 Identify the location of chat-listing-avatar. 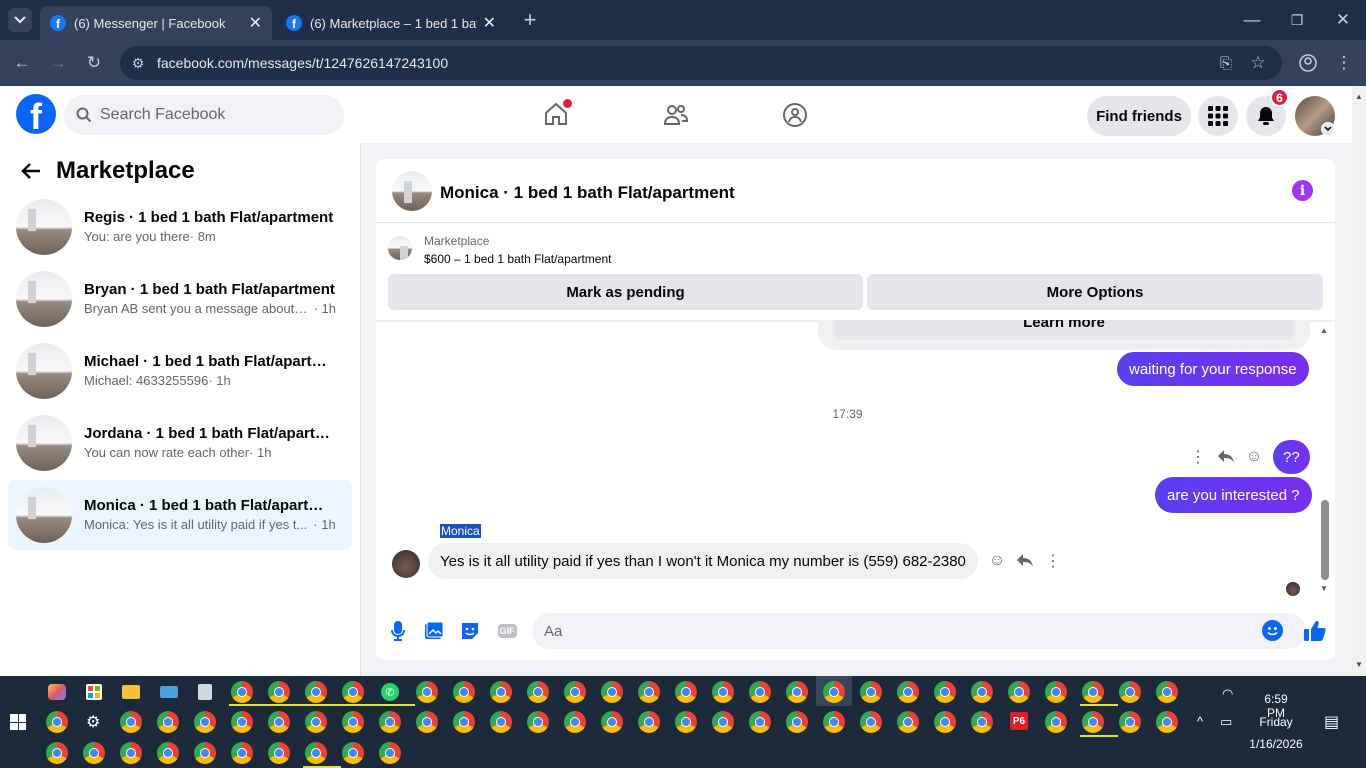
(412, 191).